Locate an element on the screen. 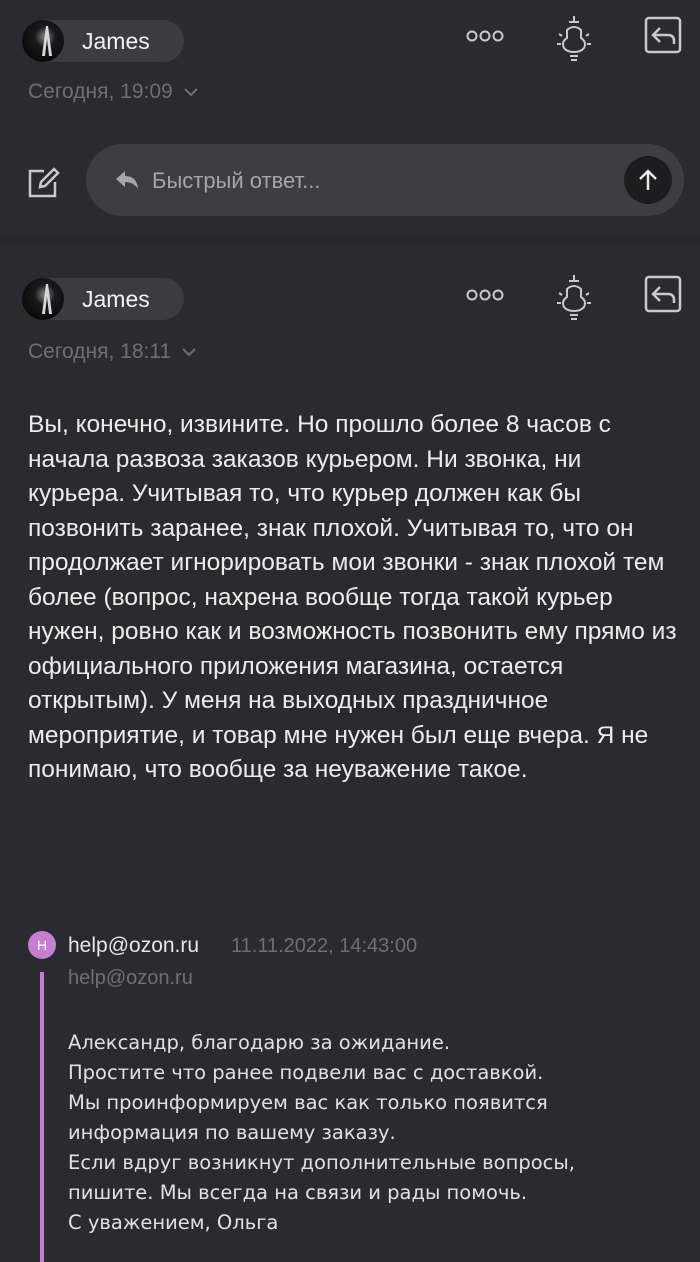 The image size is (700, 1262). message-divider is located at coordinates (350, 243).